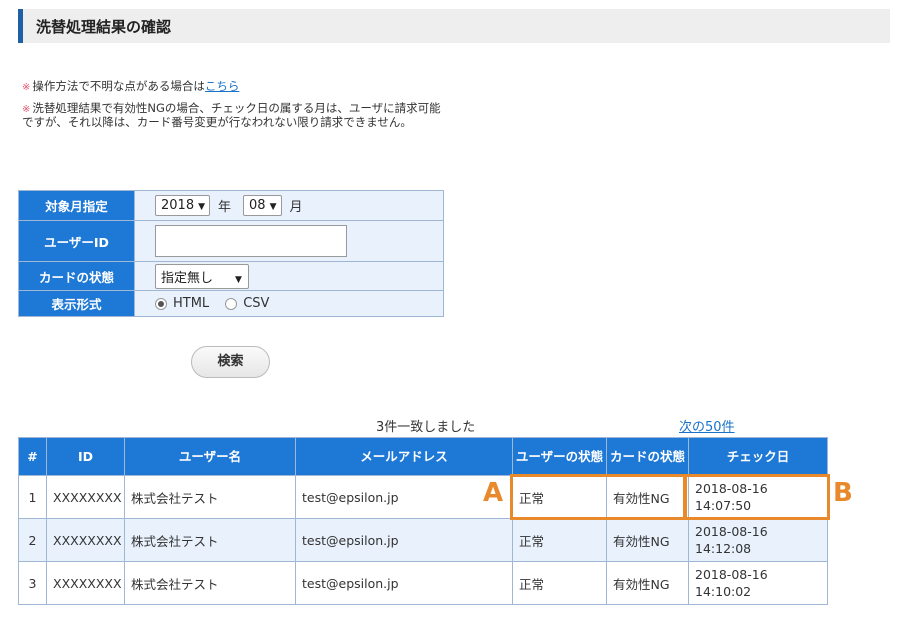  Describe the element at coordinates (104, 27) in the screenshot. I see `page-title: 洗替処理結果の確認` at that location.